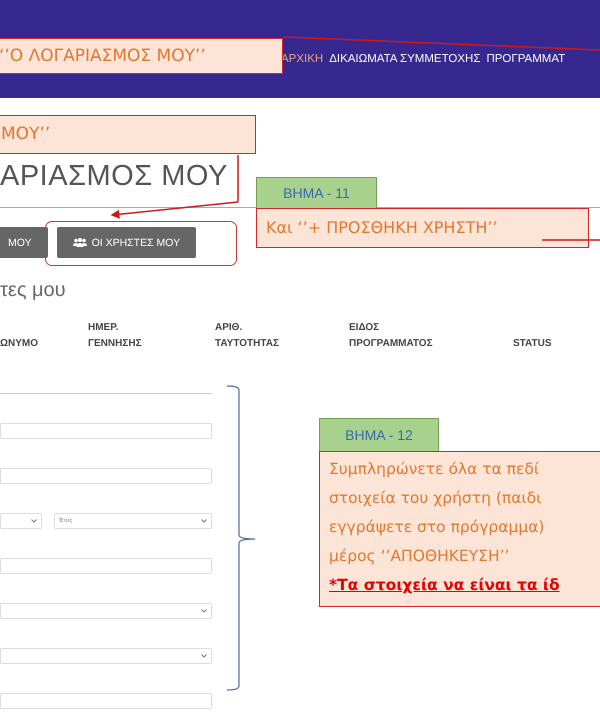 The image size is (600, 720). I want to click on callout-box: ΜΟΥ’’, so click(128, 134).